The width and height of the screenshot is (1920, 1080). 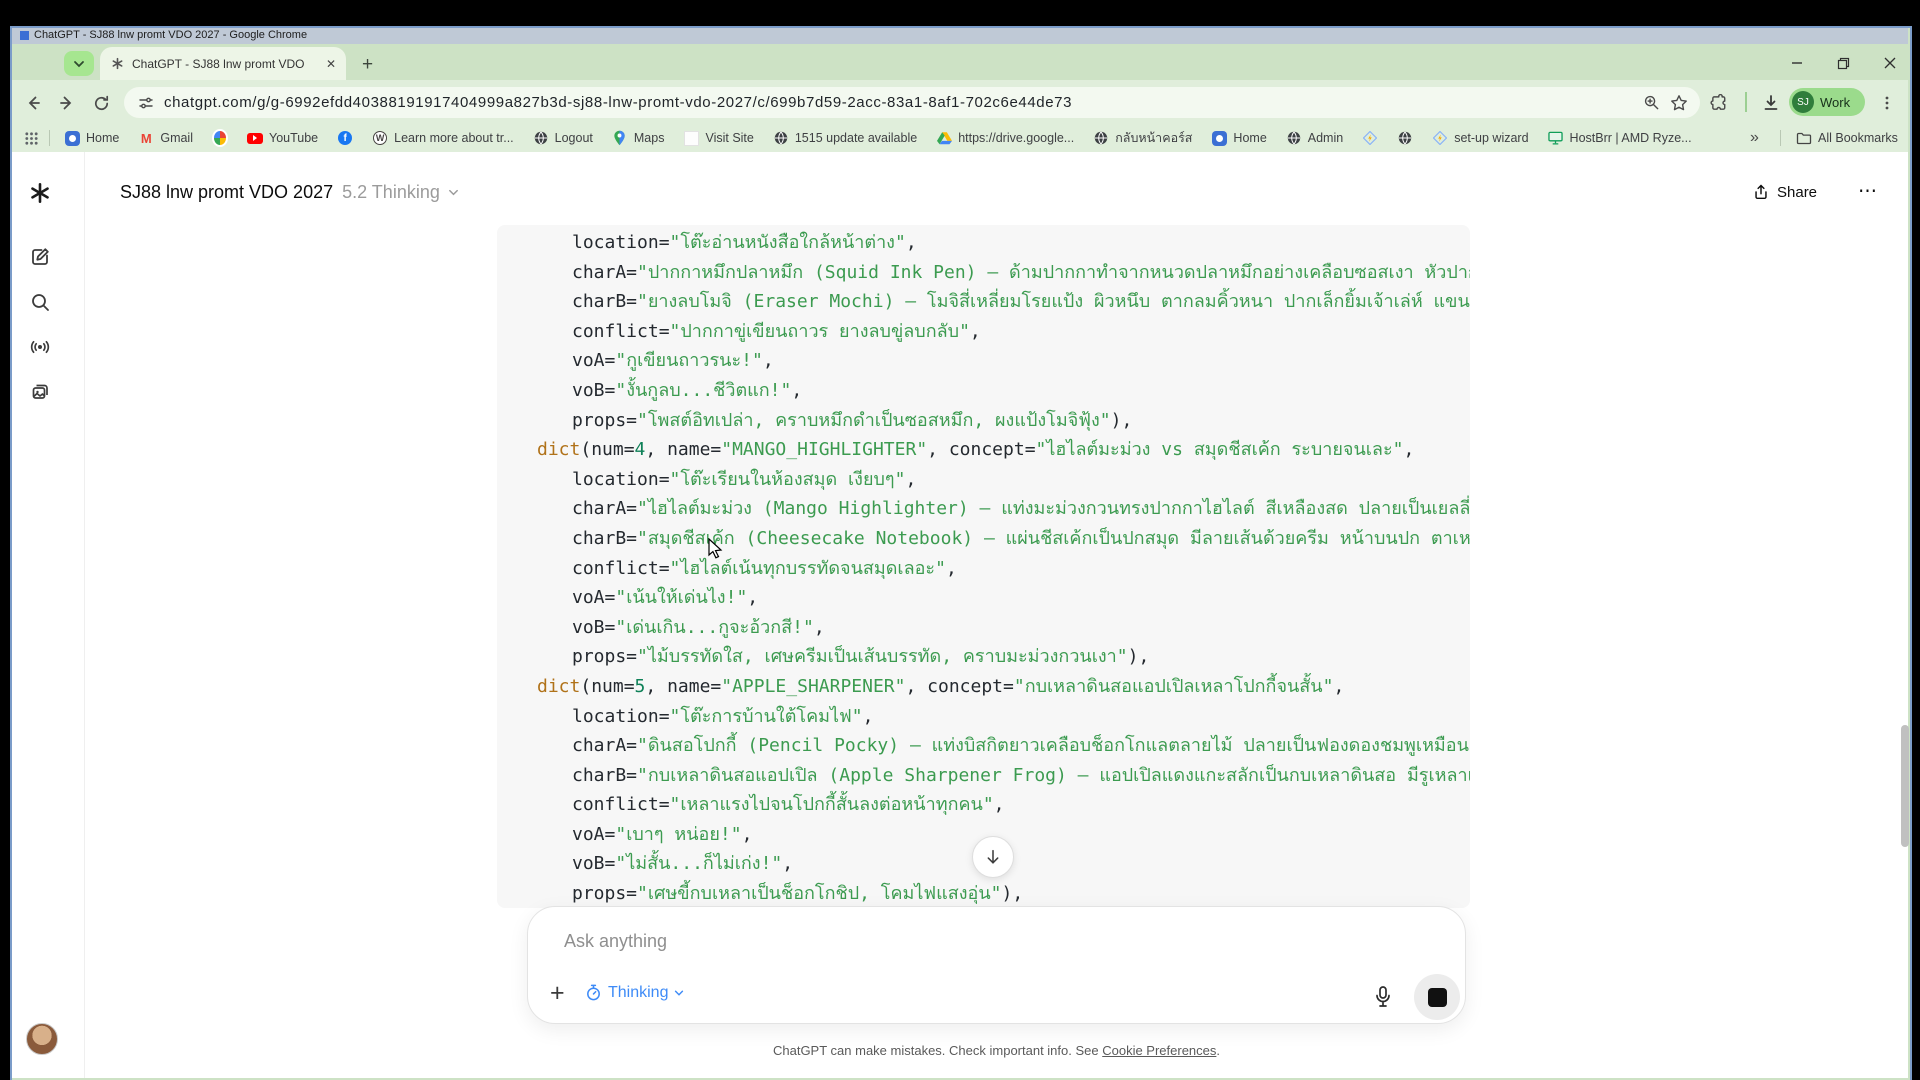 What do you see at coordinates (1383, 997) in the screenshot?
I see `mic-button` at bounding box center [1383, 997].